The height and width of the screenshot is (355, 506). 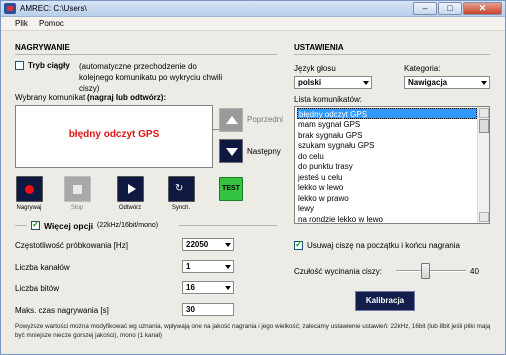 I want to click on bits-value: 16, so click(x=190, y=287).